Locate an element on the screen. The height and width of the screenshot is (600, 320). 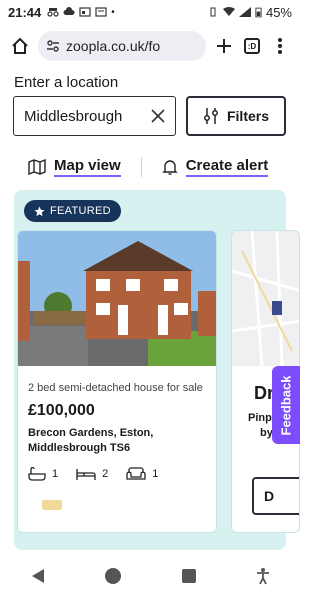
tab-switcher-button: :D is located at coordinates (252, 46).